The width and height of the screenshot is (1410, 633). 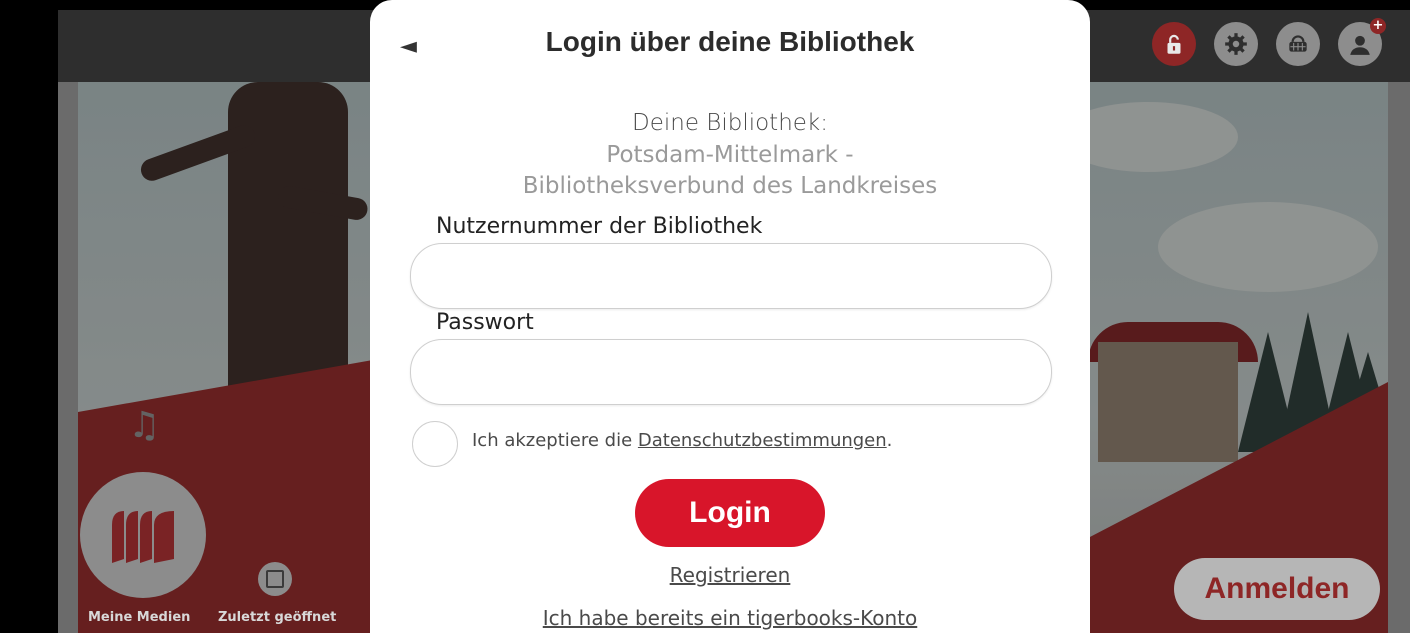 What do you see at coordinates (730, 155) in the screenshot?
I see `library-name-line1: Potsdam-Mittelmark -` at bounding box center [730, 155].